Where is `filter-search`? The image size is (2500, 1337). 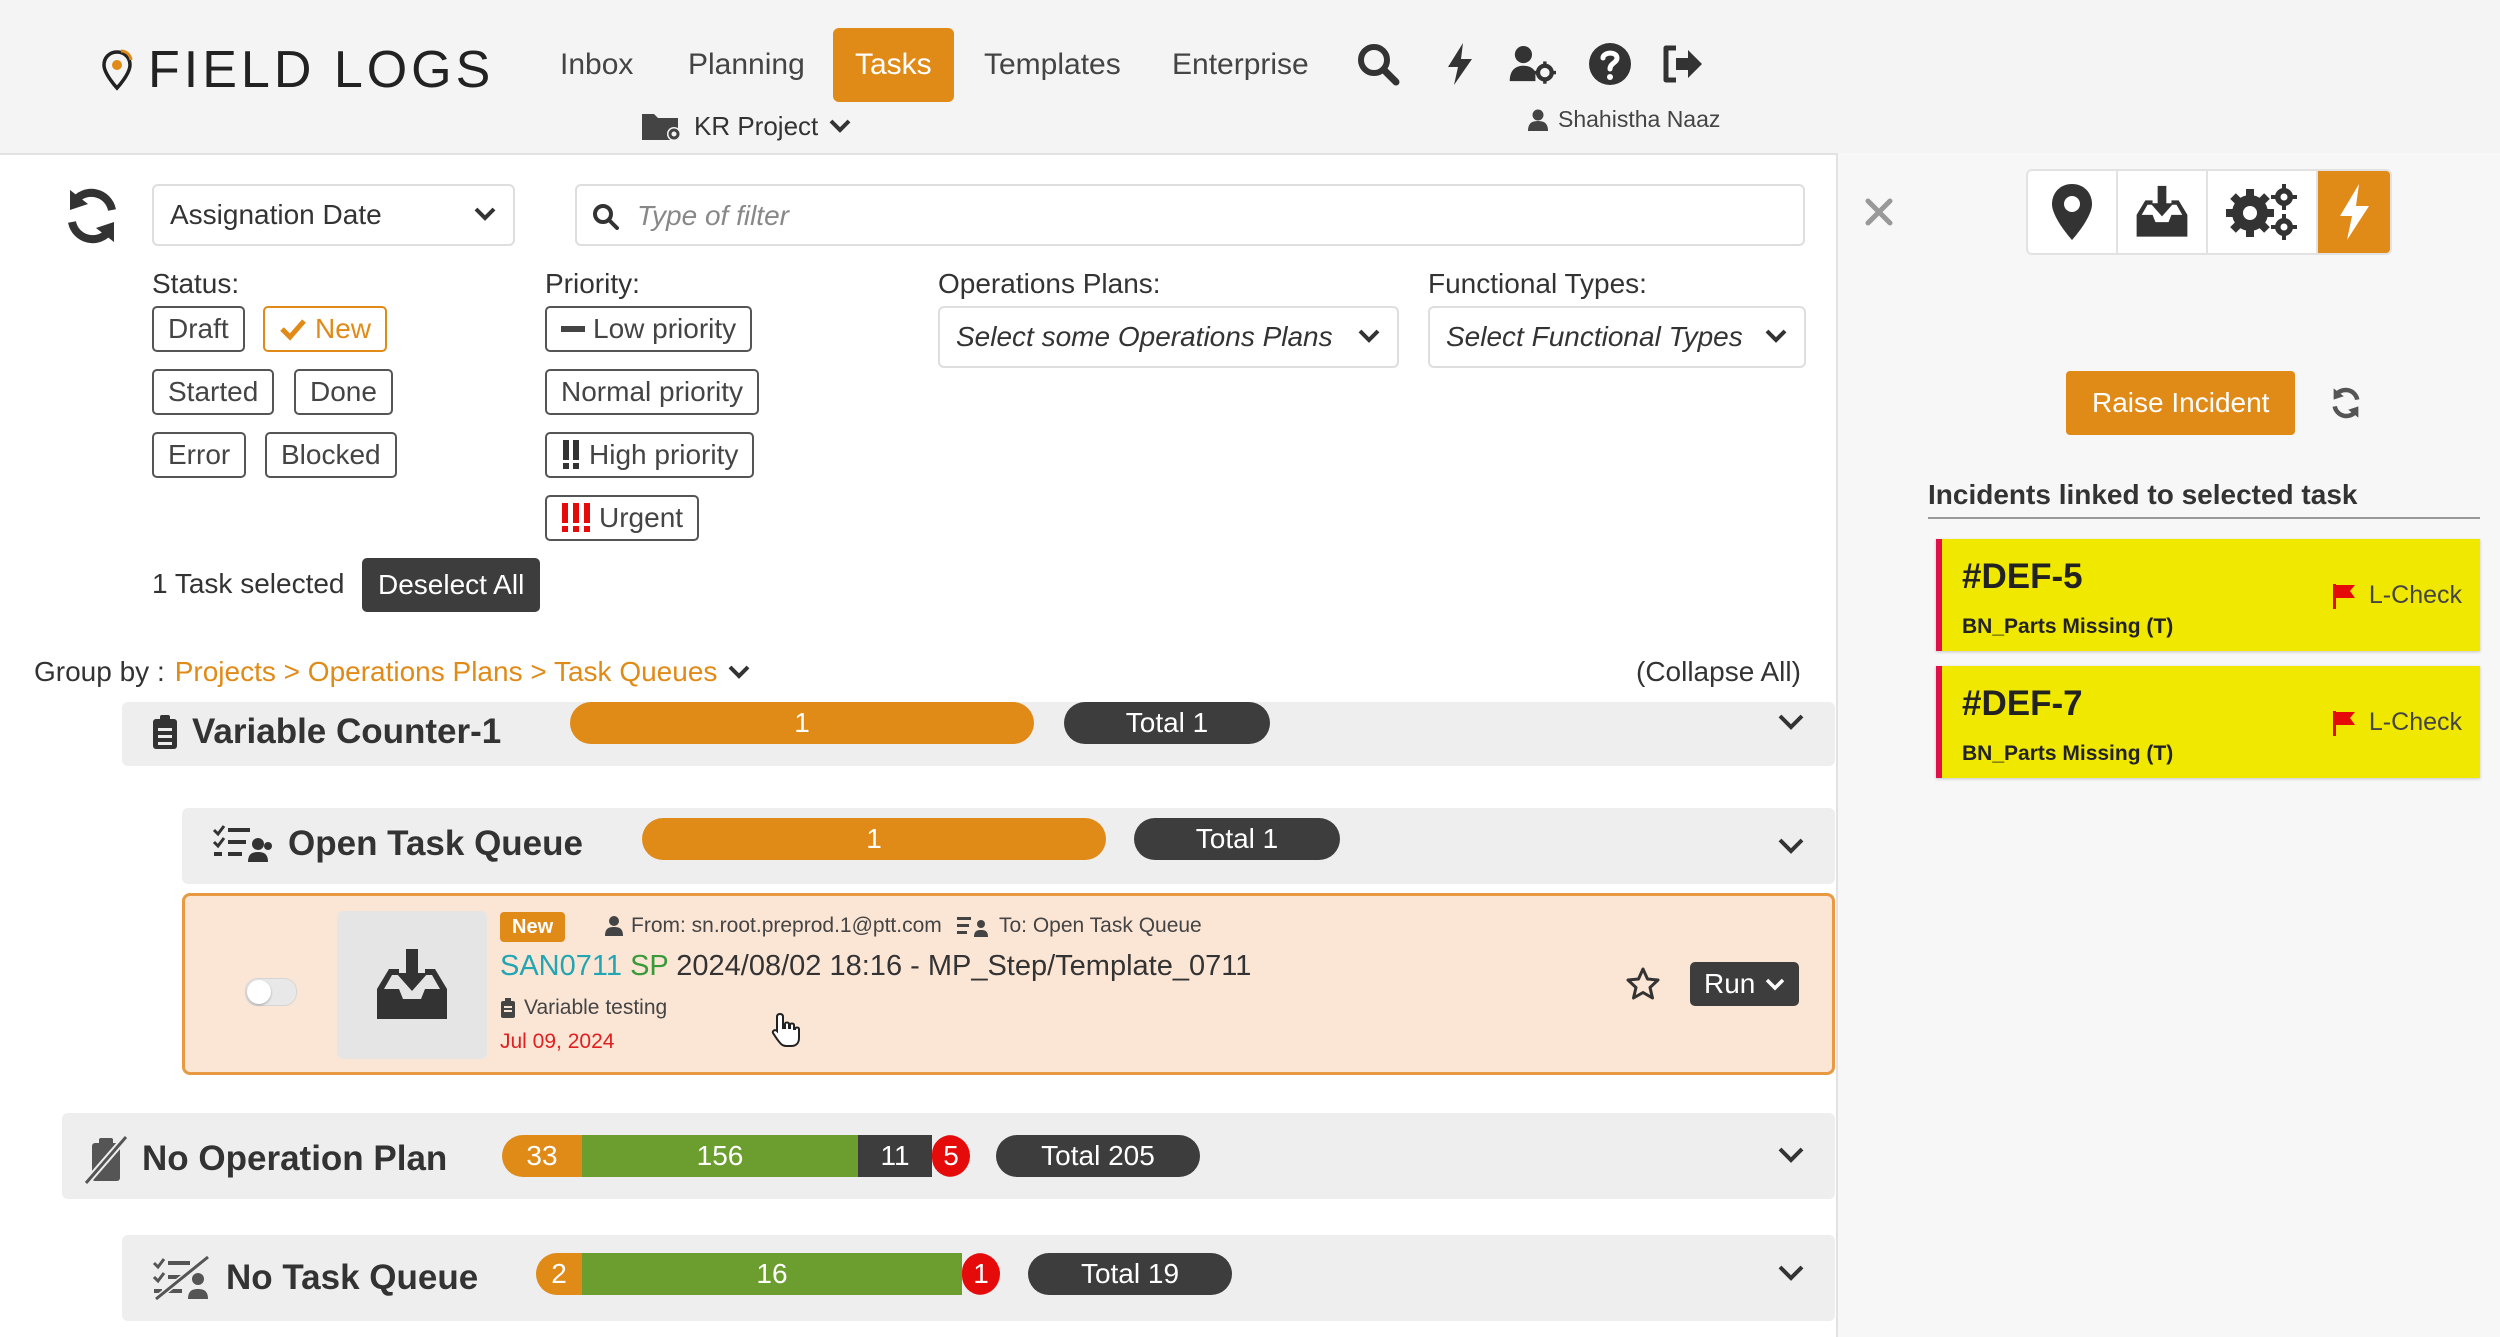 filter-search is located at coordinates (1190, 215).